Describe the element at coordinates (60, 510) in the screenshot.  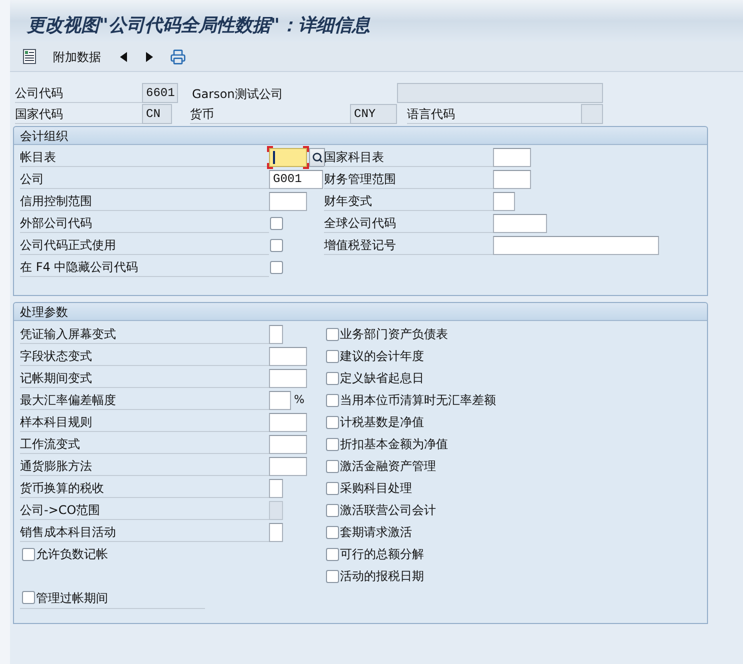
I see `field-label: 公司->CO范围` at that location.